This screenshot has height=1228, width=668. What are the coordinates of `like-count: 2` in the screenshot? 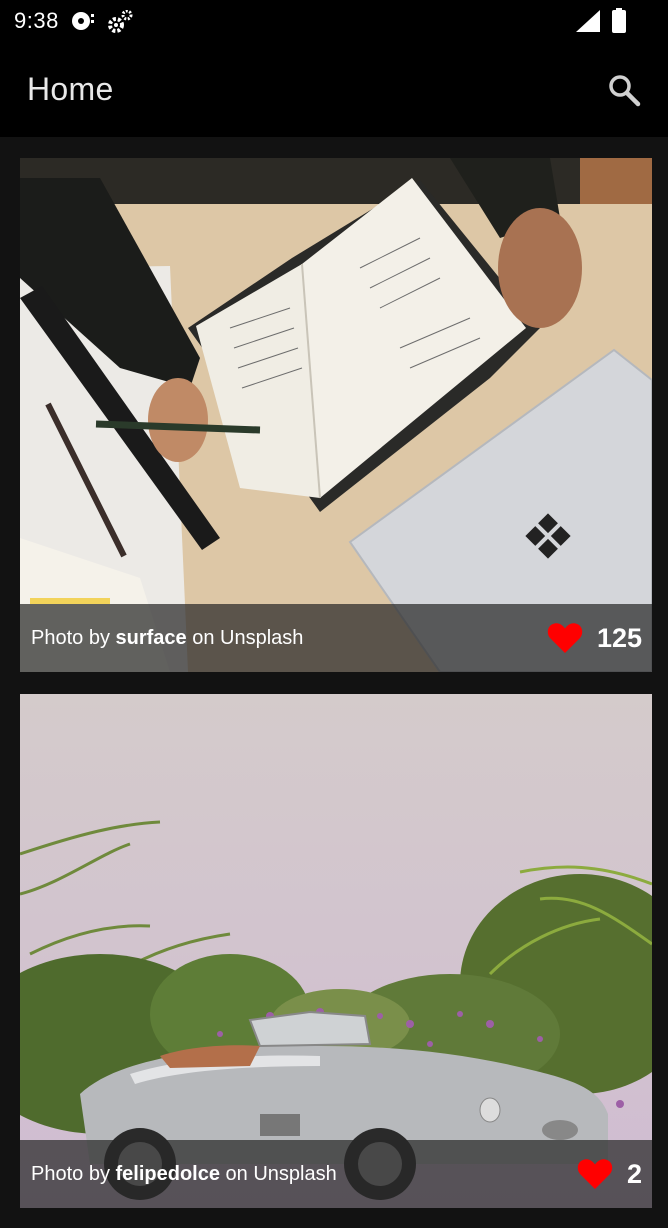 It's located at (634, 1173).